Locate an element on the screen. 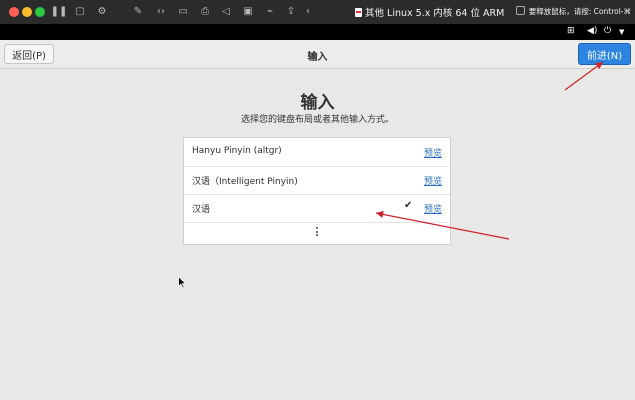  sound-icon: ◁ is located at coordinates (226, 11).